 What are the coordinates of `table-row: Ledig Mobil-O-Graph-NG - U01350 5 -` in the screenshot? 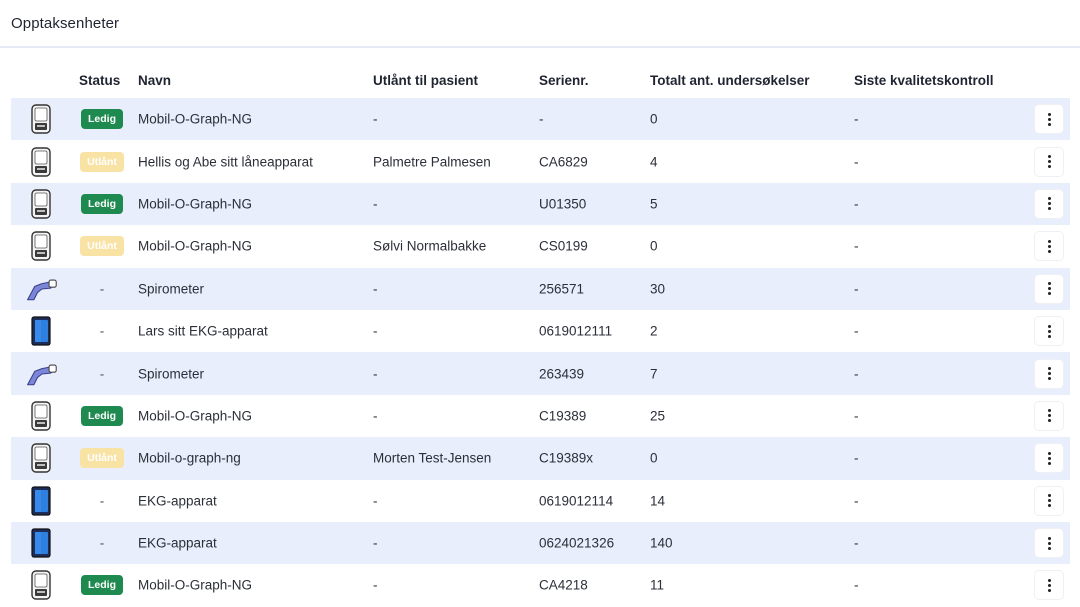 It's located at (540, 204).